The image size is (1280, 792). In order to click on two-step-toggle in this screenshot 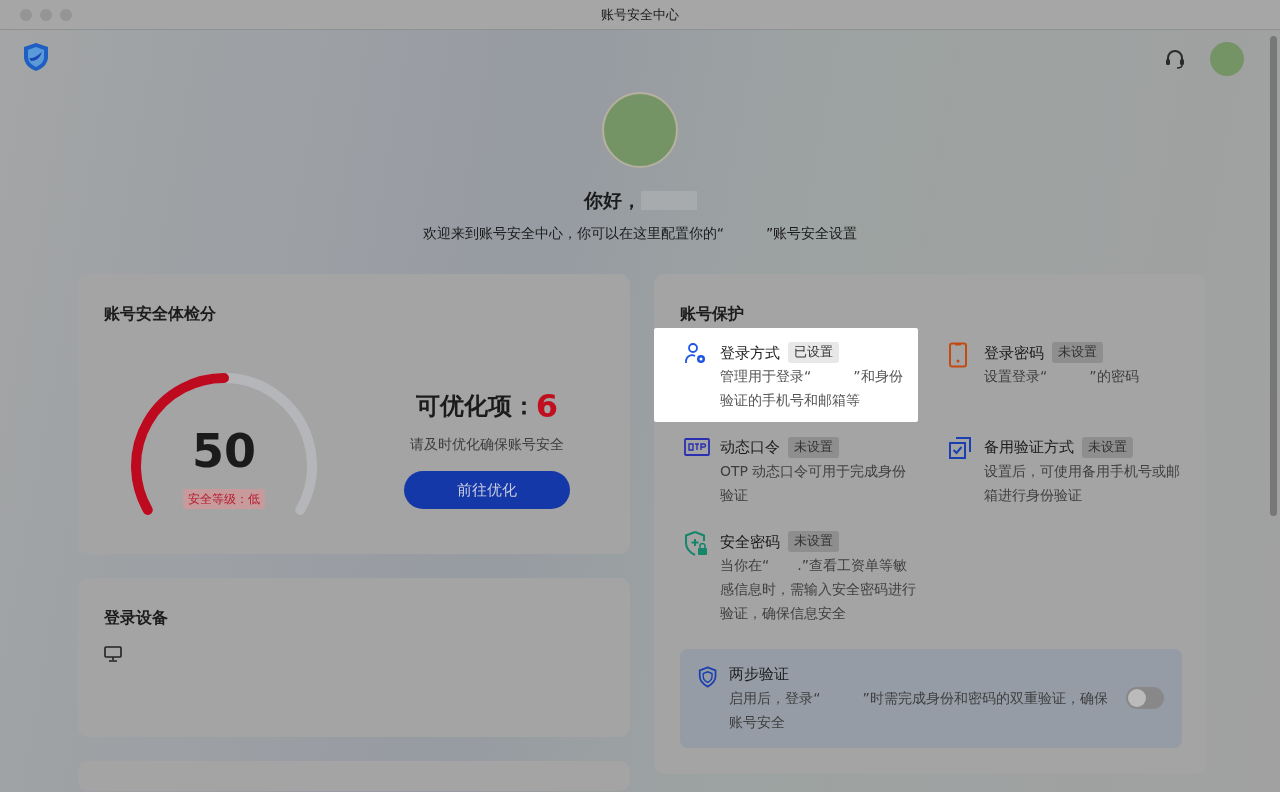, I will do `click(1144, 698)`.